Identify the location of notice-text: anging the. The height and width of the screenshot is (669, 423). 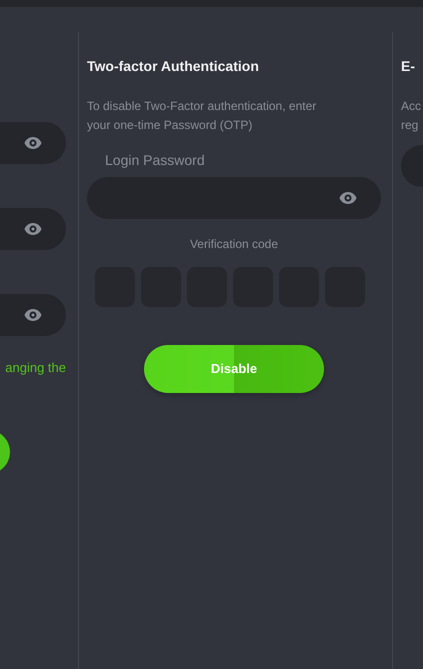
(35, 368).